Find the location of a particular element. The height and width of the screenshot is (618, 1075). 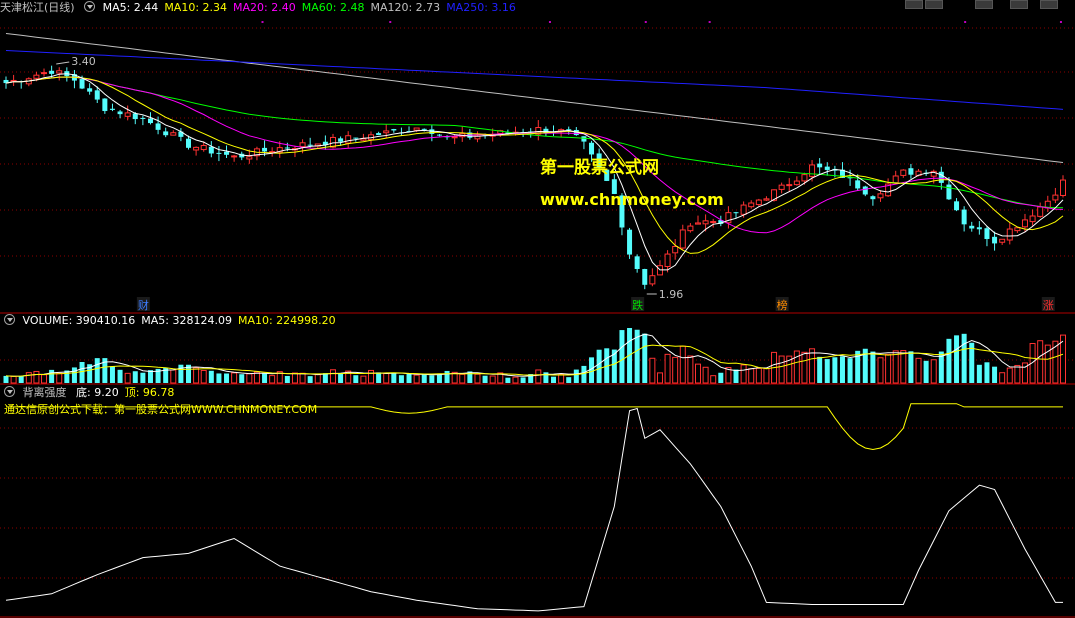

volume-bars is located at coordinates (534, 356).